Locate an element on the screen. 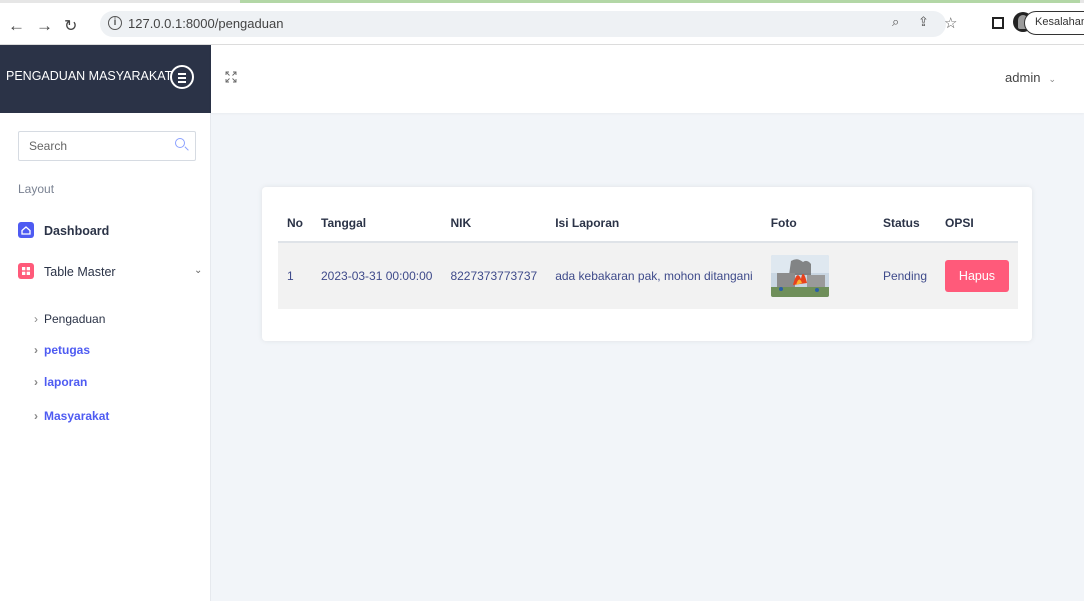 This screenshot has height=601, width=1084. sidebar-section-label: Layout is located at coordinates (36, 189).